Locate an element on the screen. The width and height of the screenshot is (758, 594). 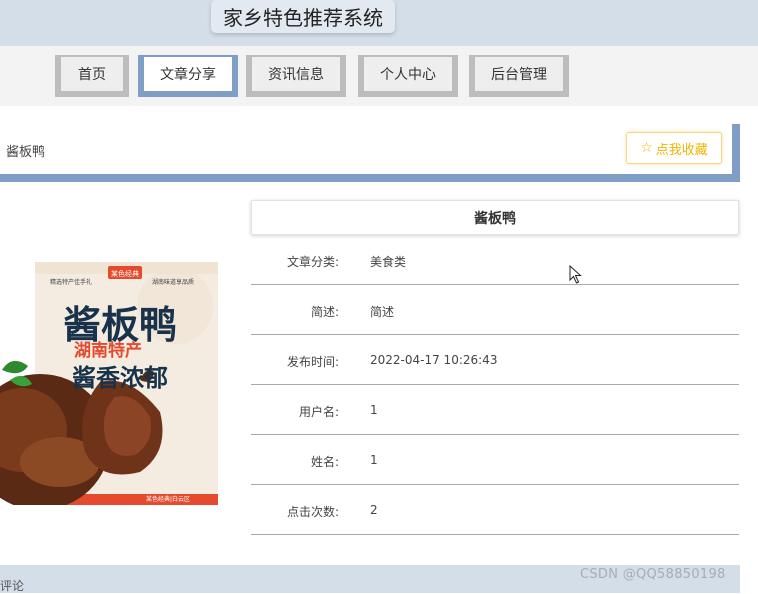
field-label: 简述: is located at coordinates (324, 312).